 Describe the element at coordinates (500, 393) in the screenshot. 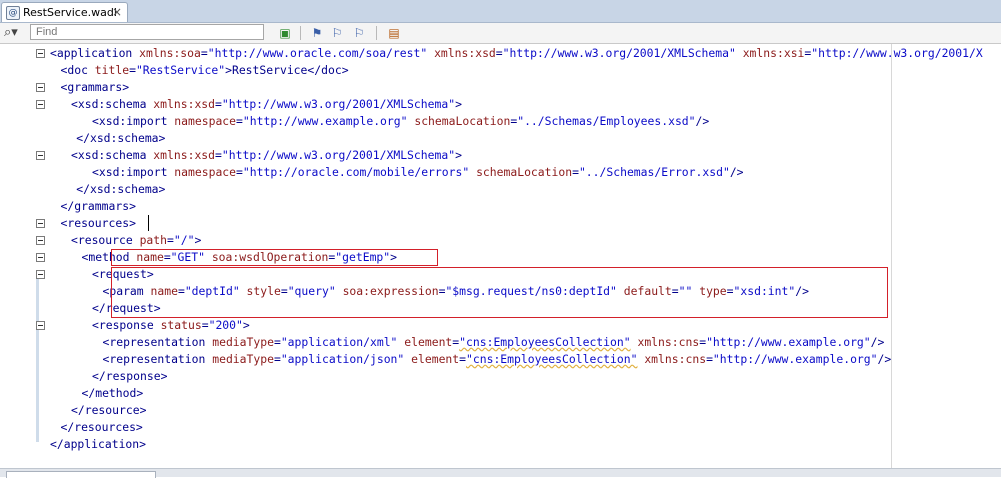

I see `code-line: </method>` at that location.